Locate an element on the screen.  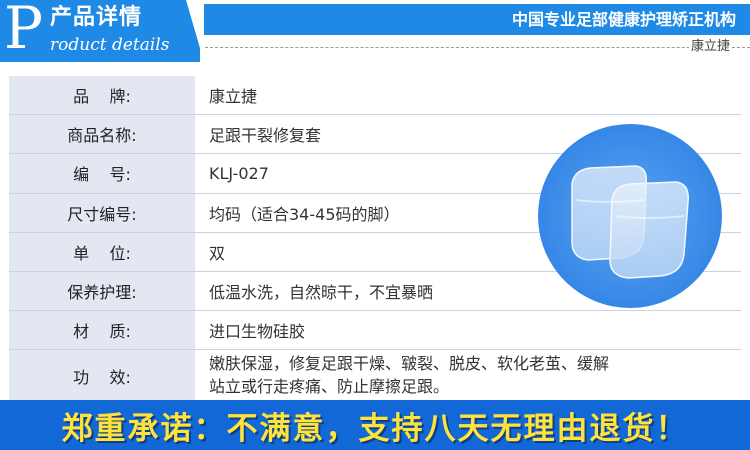
spec-row: 品 牌: 康立捷 is located at coordinates (375, 96).